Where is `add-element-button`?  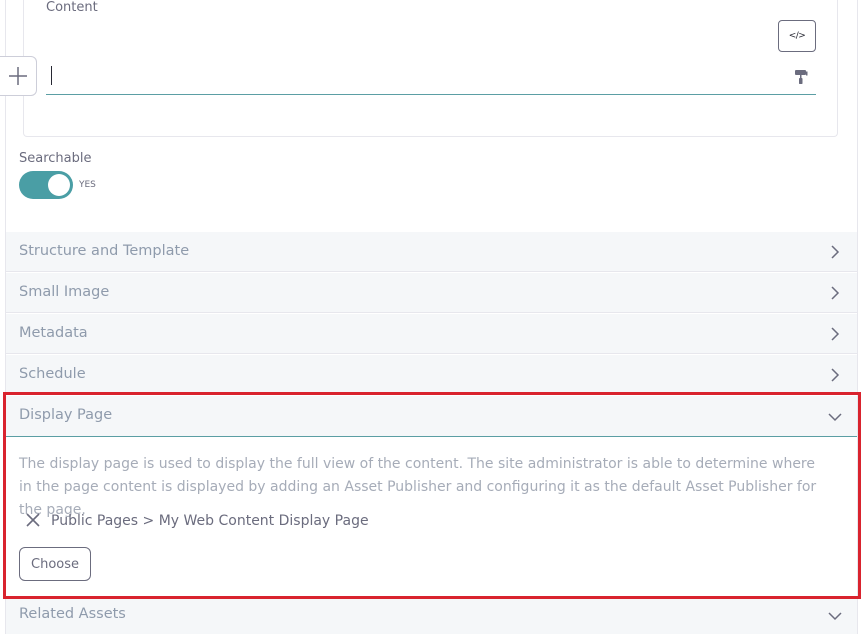
add-element-button is located at coordinates (18, 76).